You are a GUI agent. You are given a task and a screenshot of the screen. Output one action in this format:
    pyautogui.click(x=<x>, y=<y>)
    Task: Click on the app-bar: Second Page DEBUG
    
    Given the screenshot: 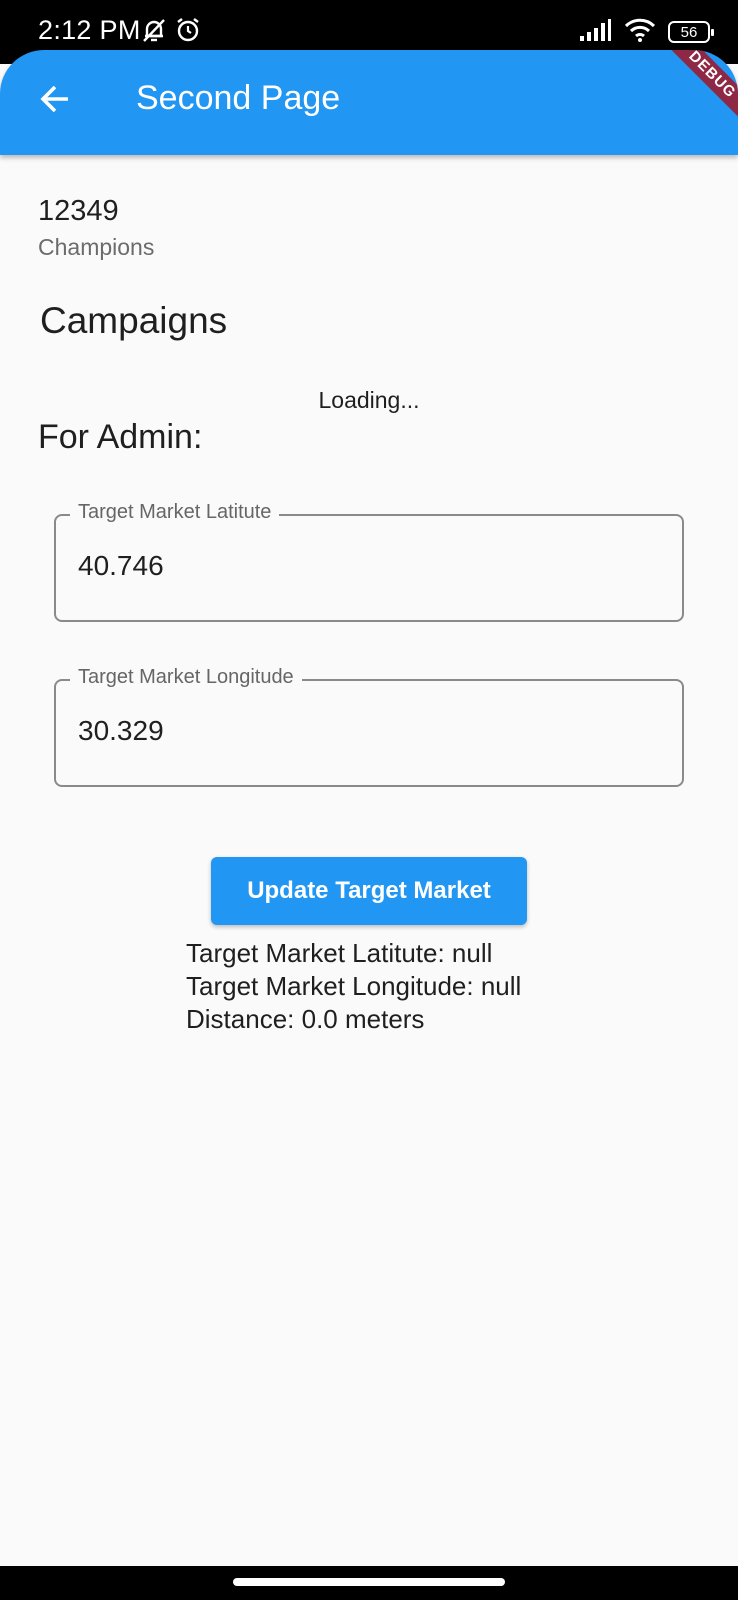 What is the action you would take?
    pyautogui.click(x=369, y=102)
    